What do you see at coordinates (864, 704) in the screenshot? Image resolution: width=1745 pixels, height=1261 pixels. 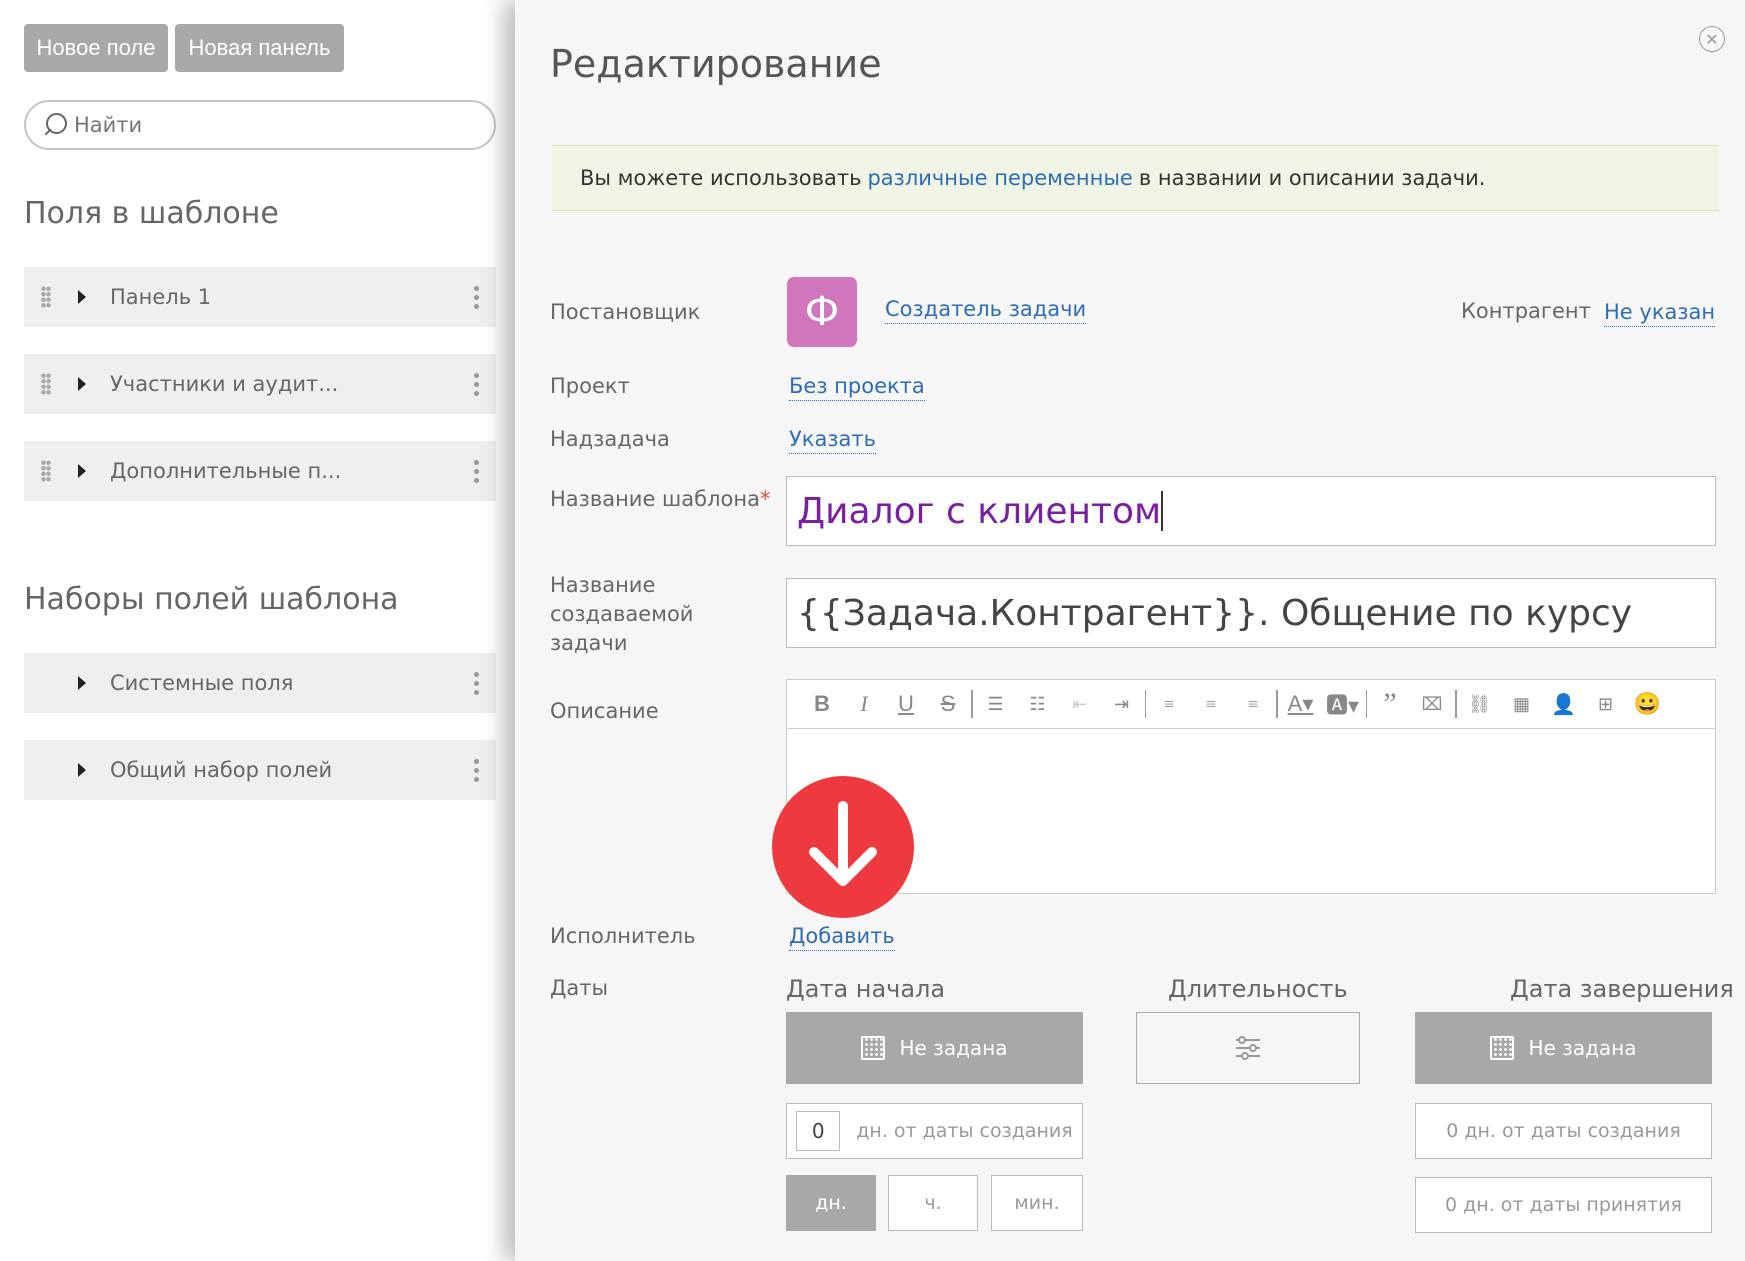 I see `italic-icon: I` at bounding box center [864, 704].